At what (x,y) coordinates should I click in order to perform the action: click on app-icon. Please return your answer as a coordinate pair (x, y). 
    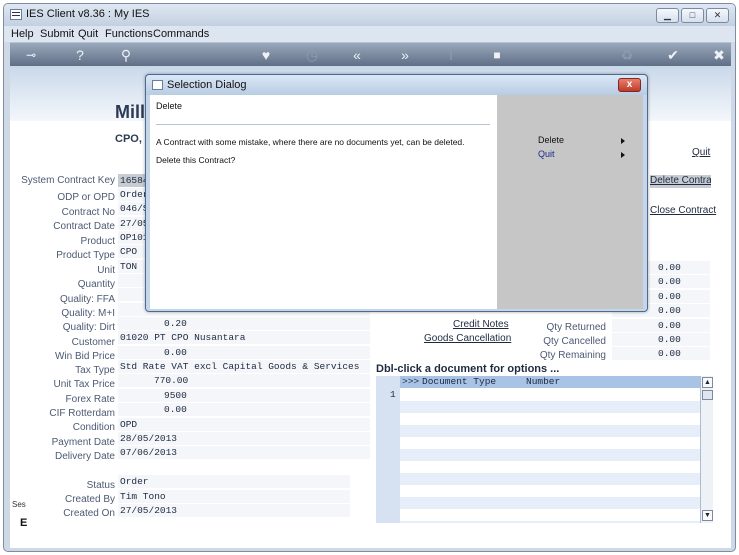
    Looking at the image, I should click on (16, 14).